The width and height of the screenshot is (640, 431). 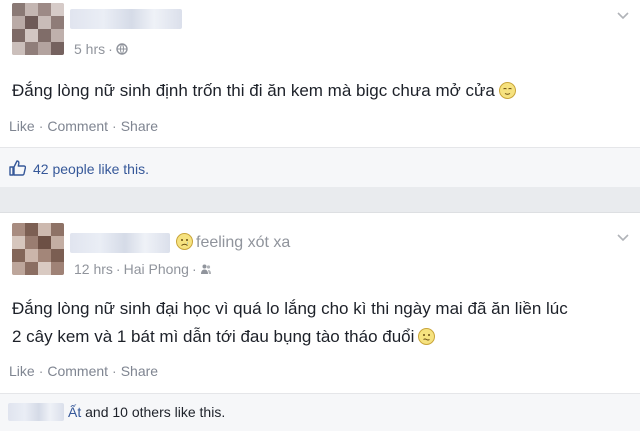 I want to click on confused-face-icon, so click(x=427, y=336).